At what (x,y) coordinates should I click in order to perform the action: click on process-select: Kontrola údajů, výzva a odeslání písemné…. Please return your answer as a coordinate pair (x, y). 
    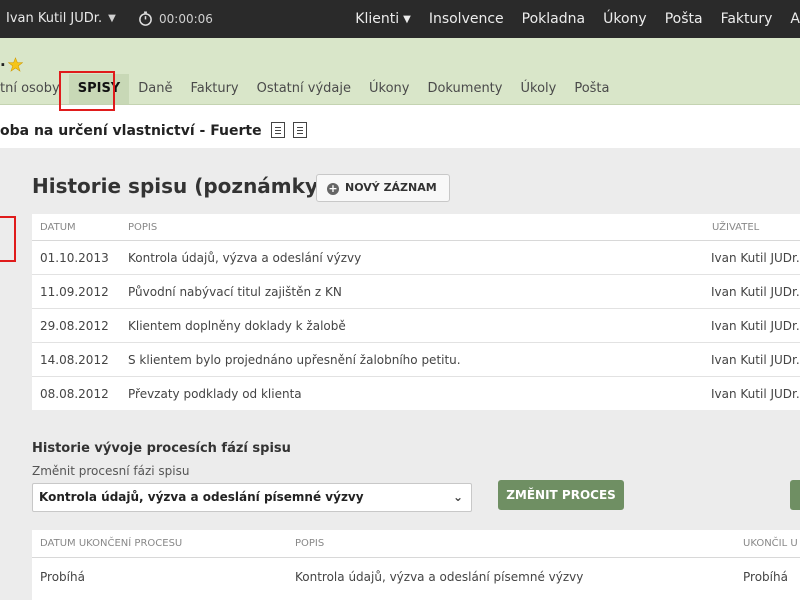
    Looking at the image, I should click on (252, 497).